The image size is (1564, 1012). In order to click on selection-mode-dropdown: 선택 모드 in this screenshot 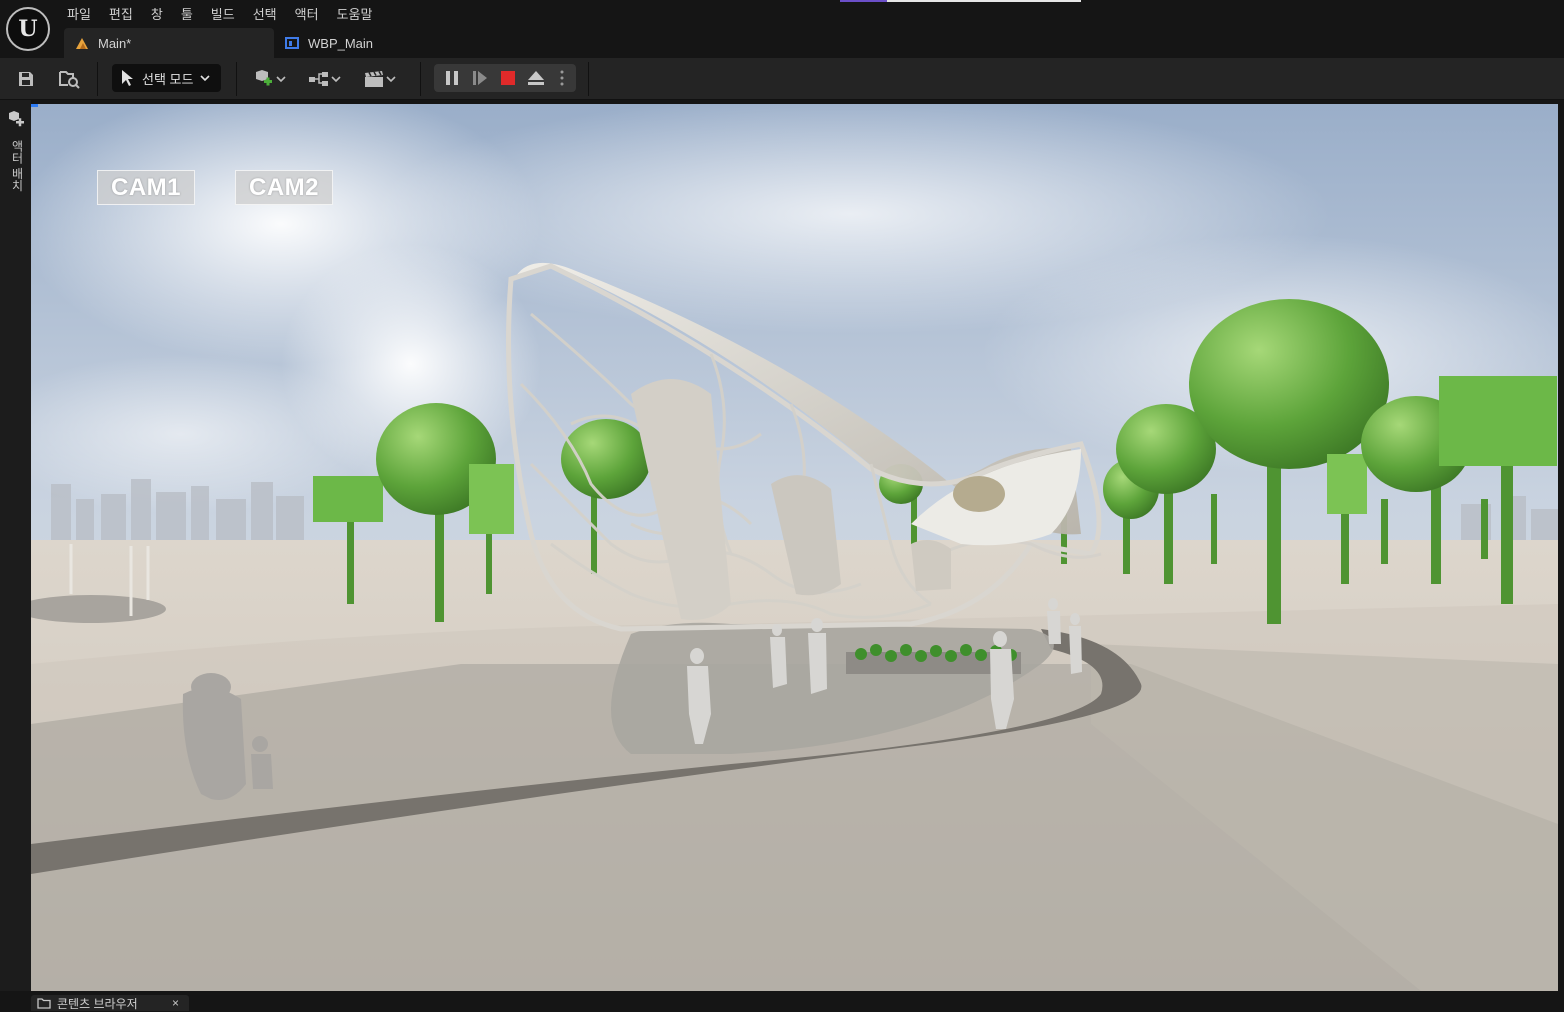, I will do `click(166, 78)`.